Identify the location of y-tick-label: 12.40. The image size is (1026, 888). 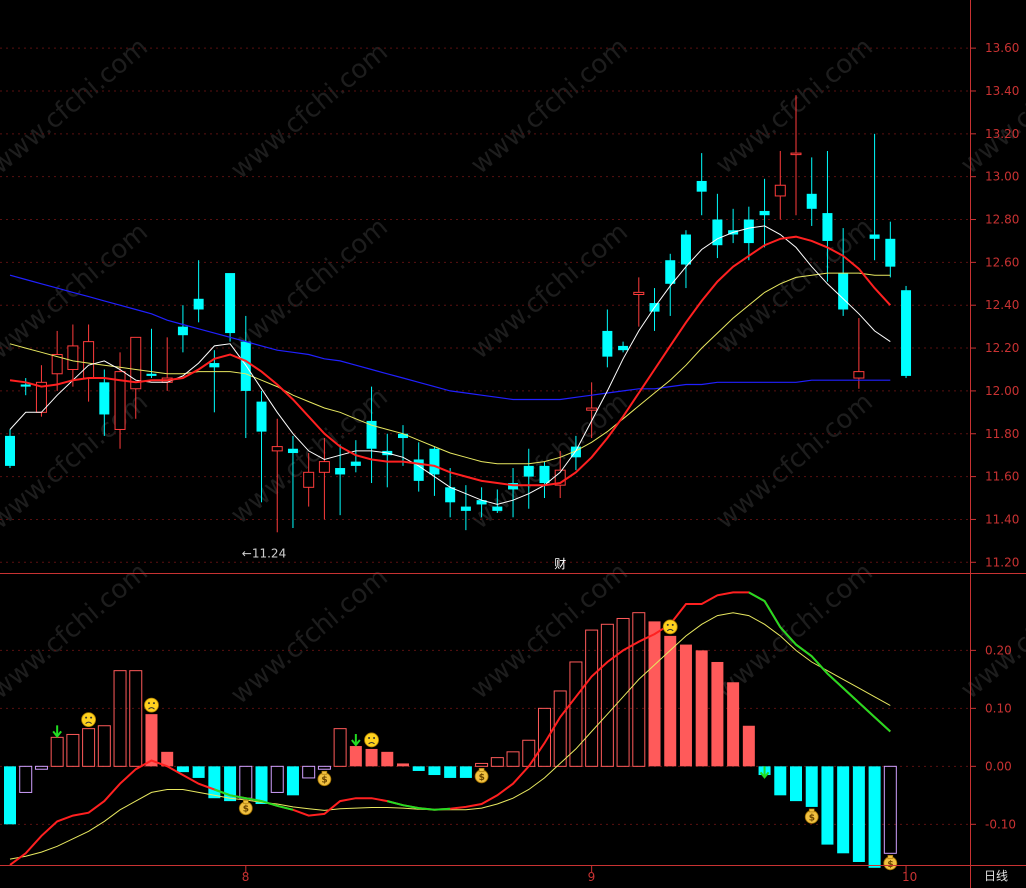
(1002, 305).